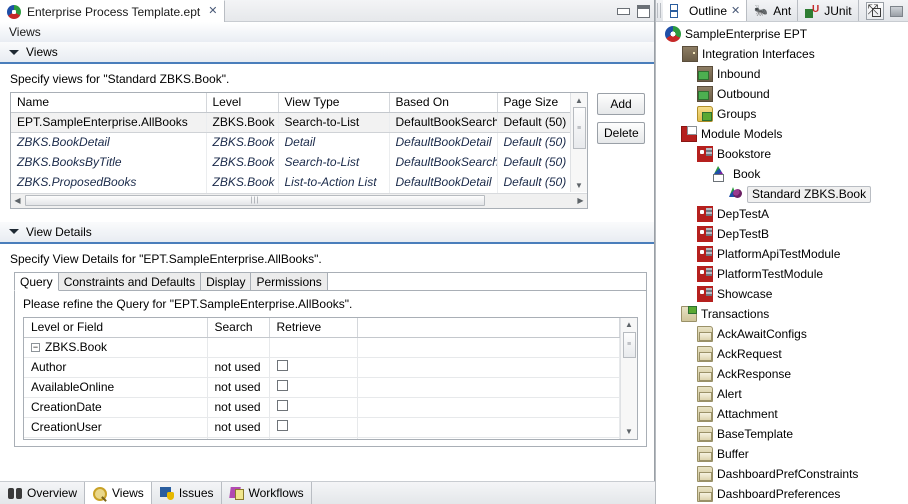 The height and width of the screenshot is (504, 908). I want to click on table-row: CreationDate not used, so click(322, 407).